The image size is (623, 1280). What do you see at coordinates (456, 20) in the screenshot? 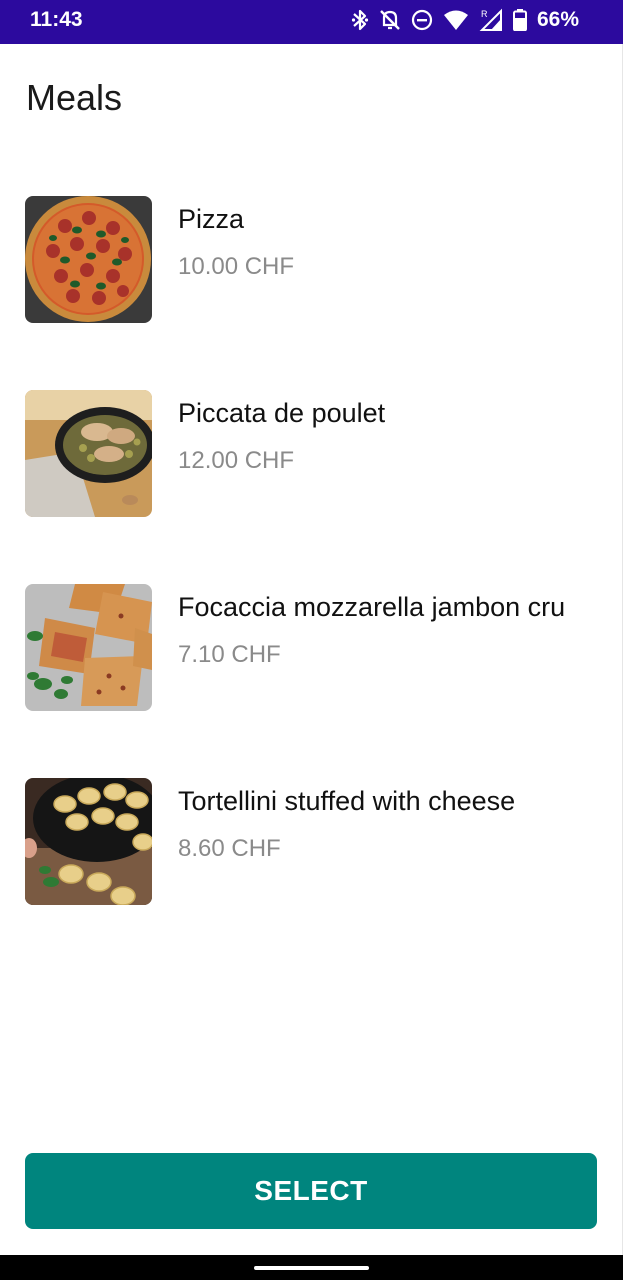
I see `wifi-icon` at bounding box center [456, 20].